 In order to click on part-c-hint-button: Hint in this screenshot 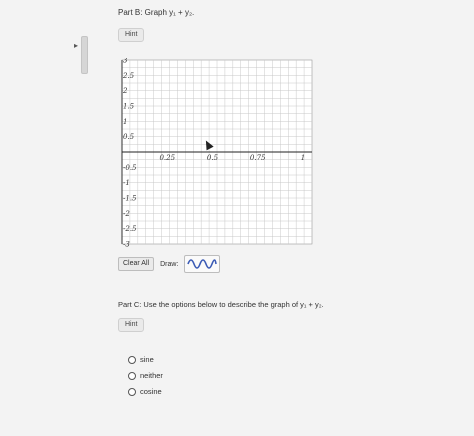, I will do `click(131, 325)`.